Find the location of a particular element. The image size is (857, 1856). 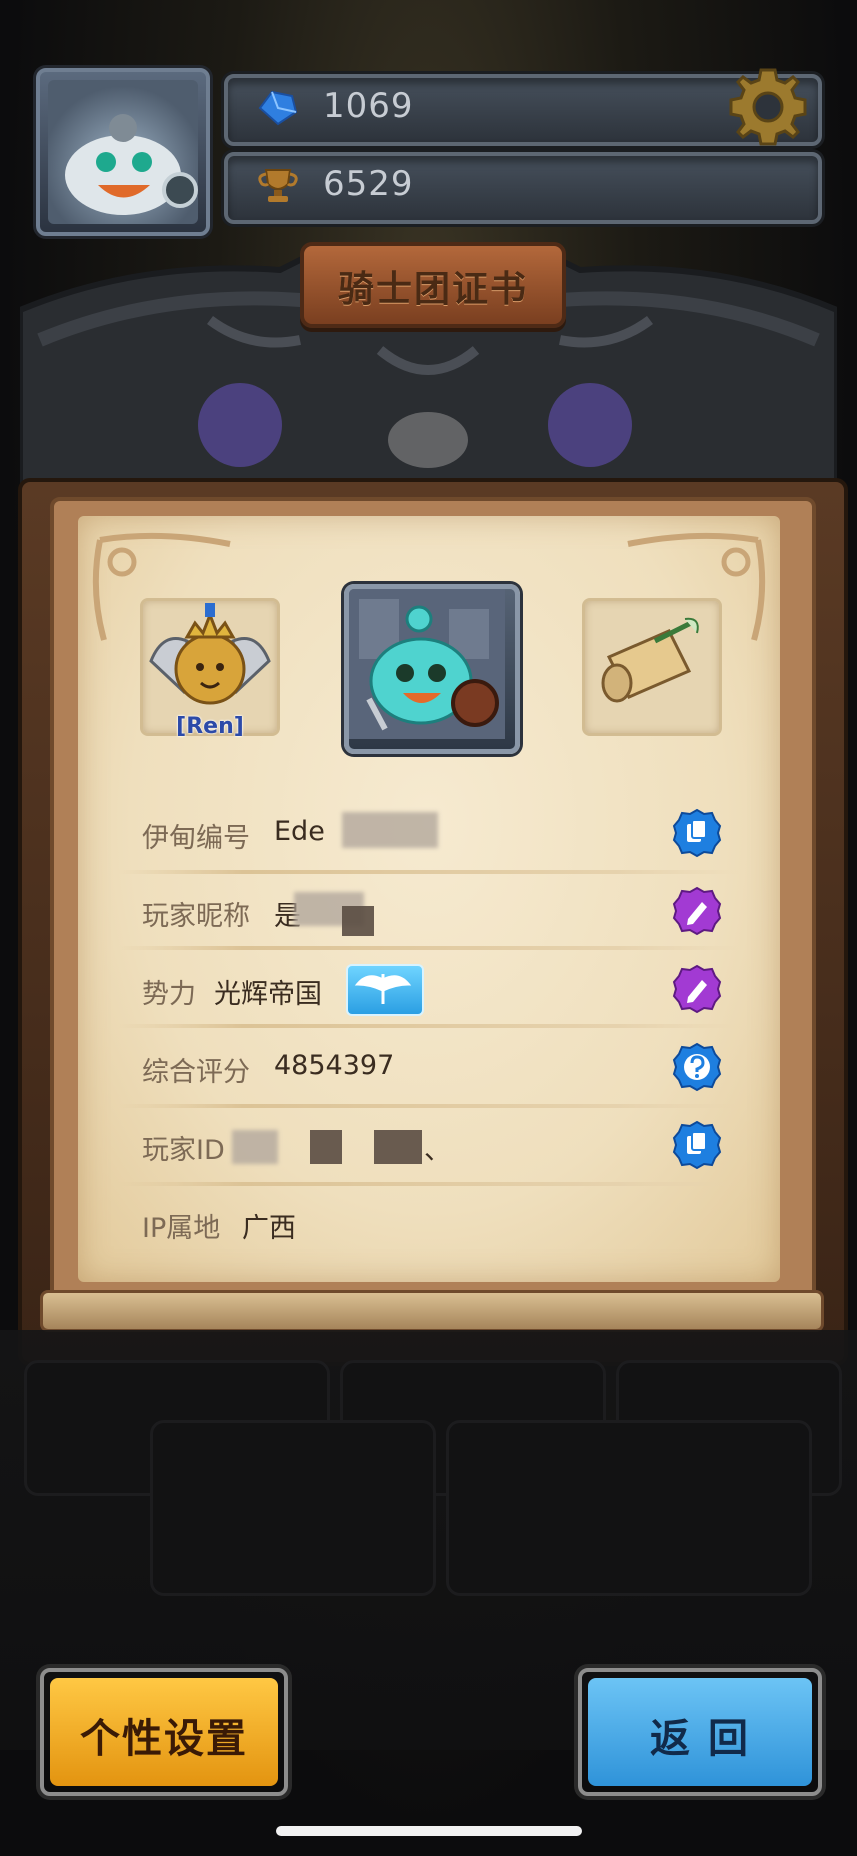

nickname-label: 玩家昵称 is located at coordinates (196, 916).